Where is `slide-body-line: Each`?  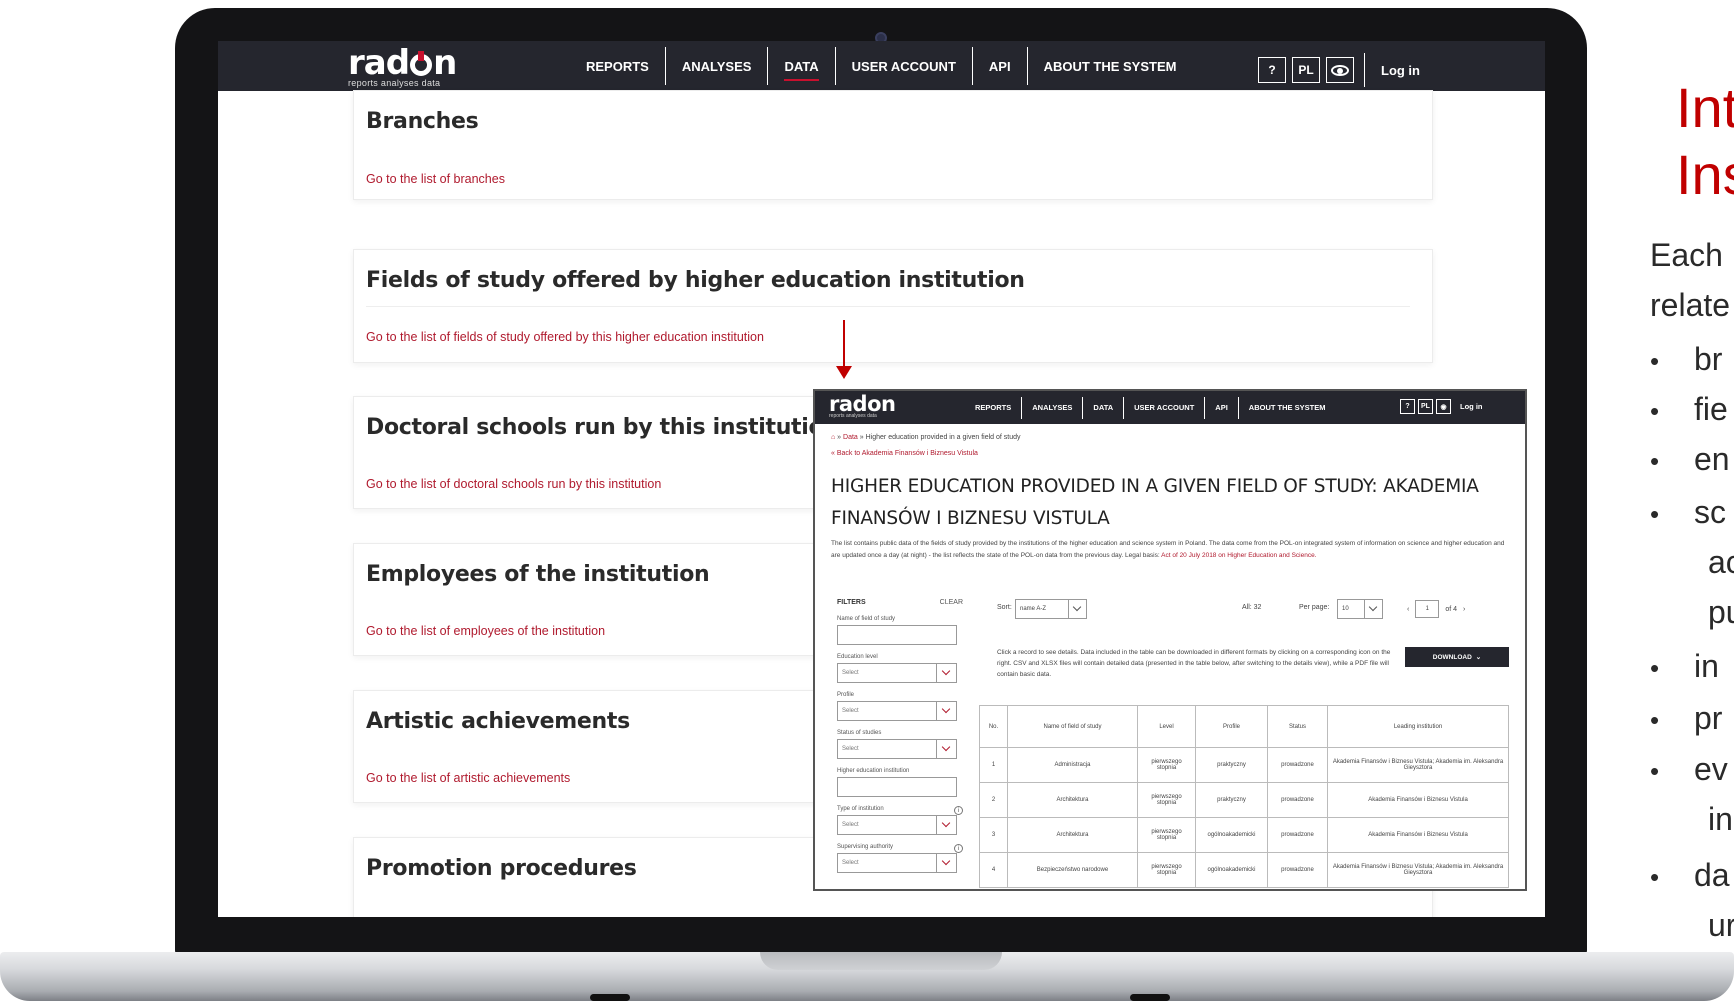
slide-body-line: Each is located at coordinates (1686, 255).